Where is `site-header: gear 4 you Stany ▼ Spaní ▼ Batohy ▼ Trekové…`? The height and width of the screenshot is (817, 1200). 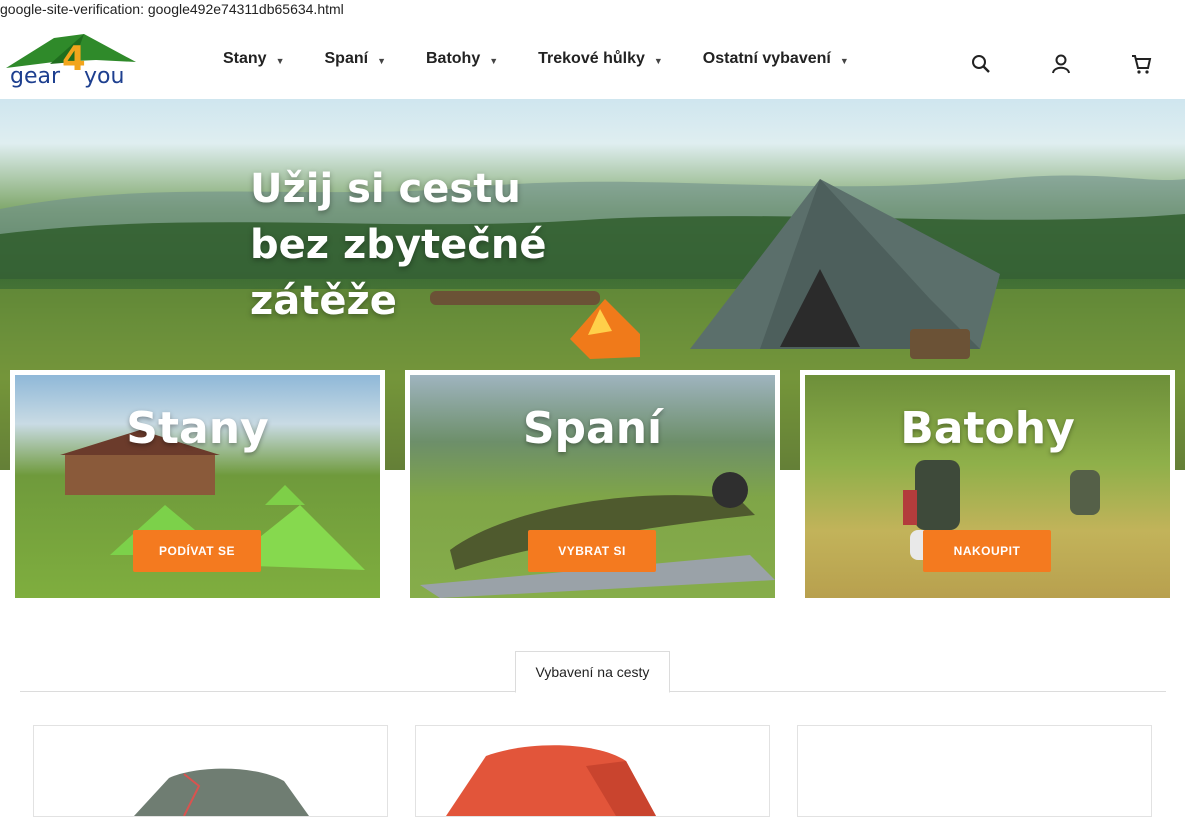
site-header: gear 4 you Stany ▼ Spaní ▼ Batohy ▼ Trekové… is located at coordinates (592, 59).